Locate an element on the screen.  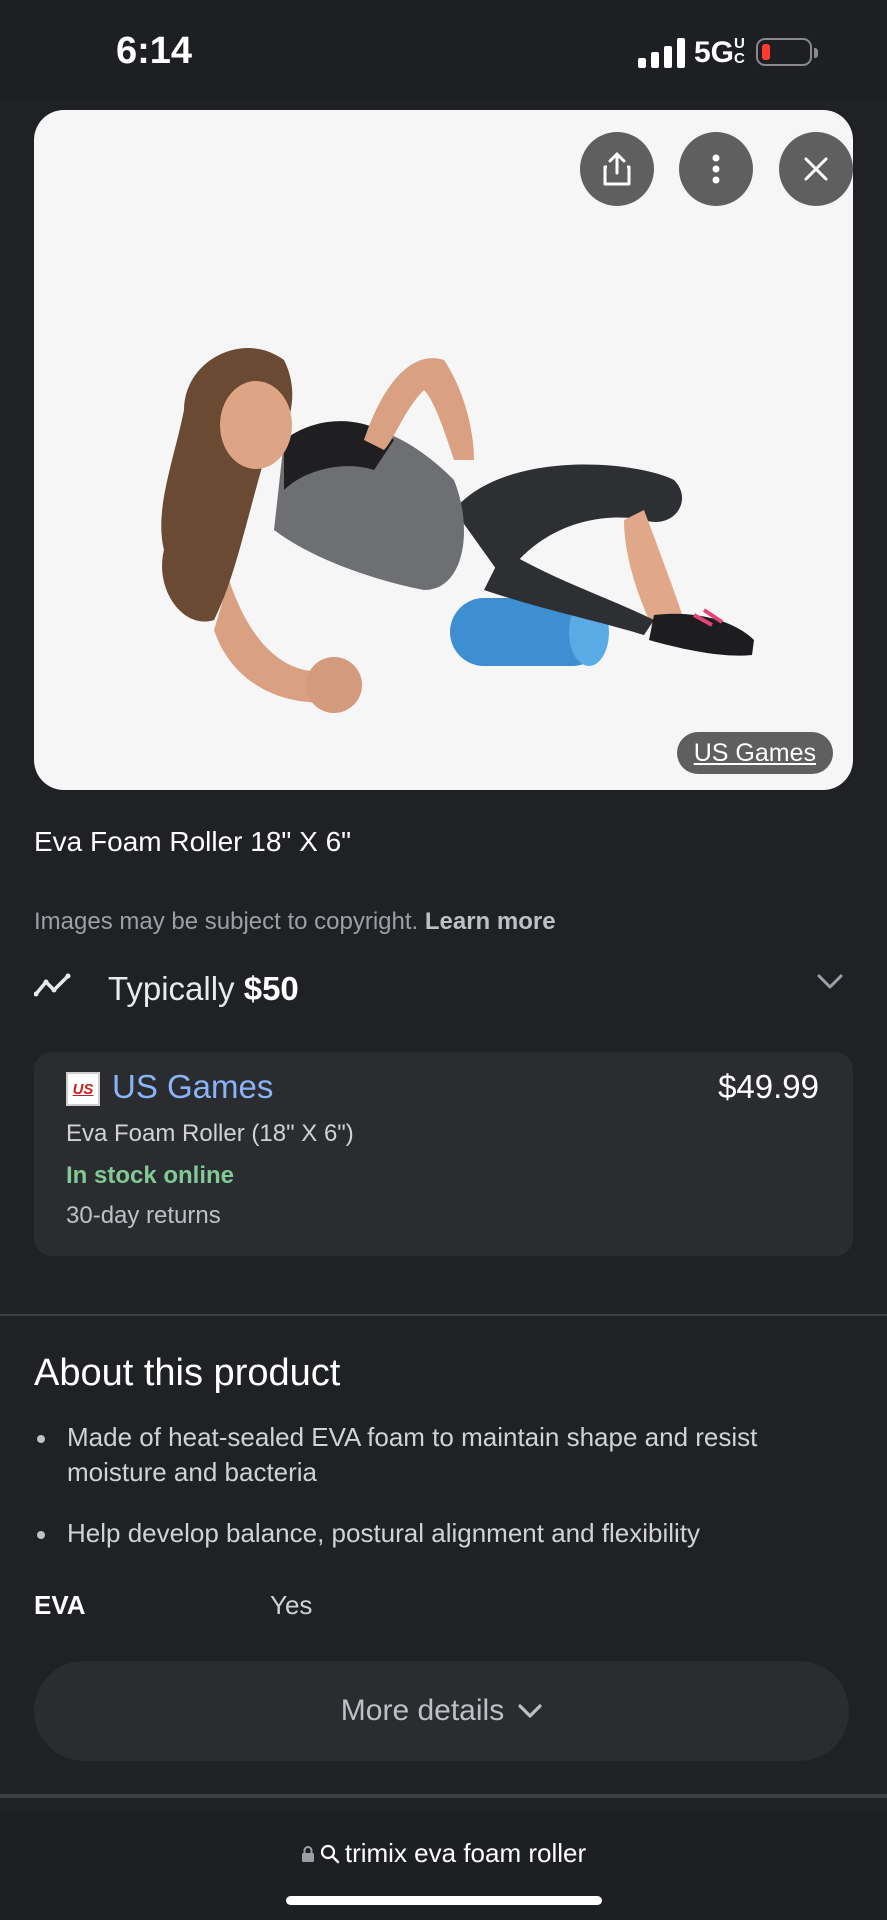
address-bar: trimix eva foam roller is located at coordinates (443, 1866).